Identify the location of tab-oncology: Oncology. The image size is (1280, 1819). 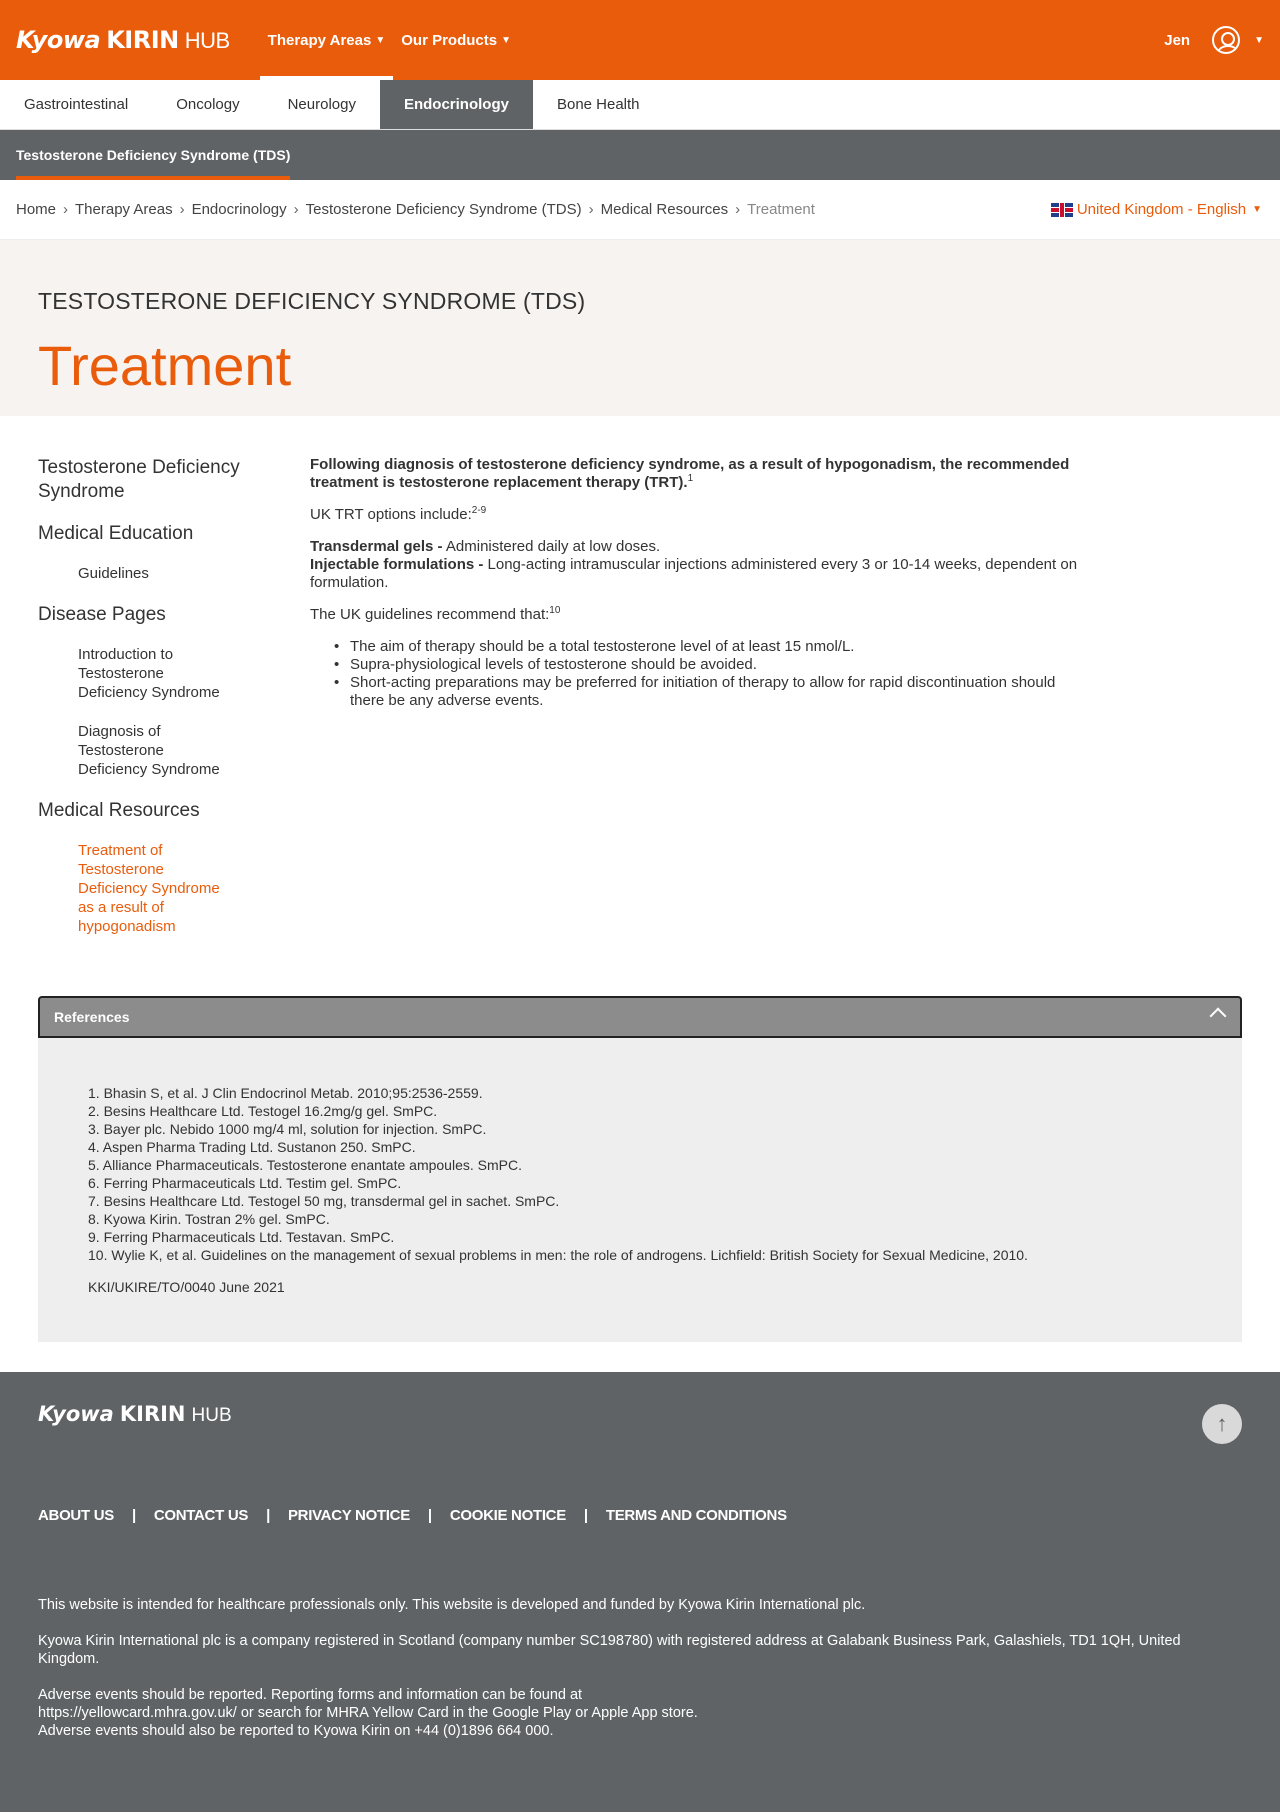
(207, 104).